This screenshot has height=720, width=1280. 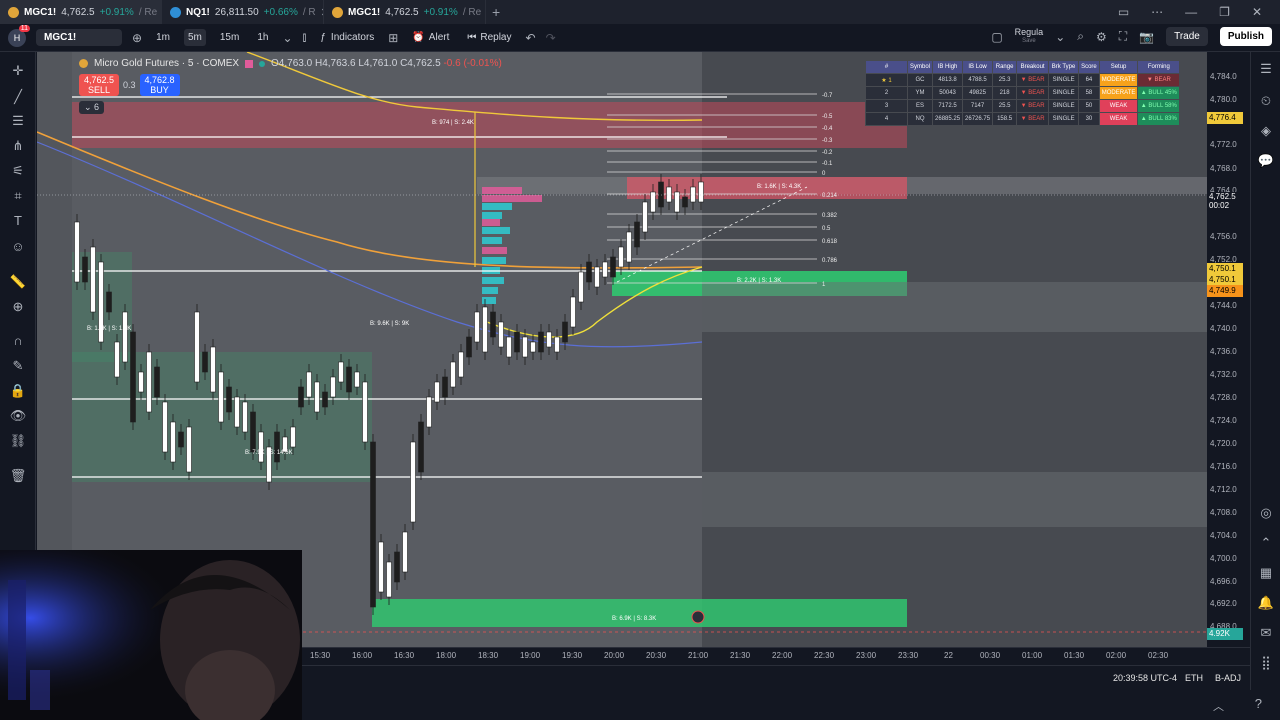 I want to click on table-cell: 26726.75, so click(x=978, y=119).